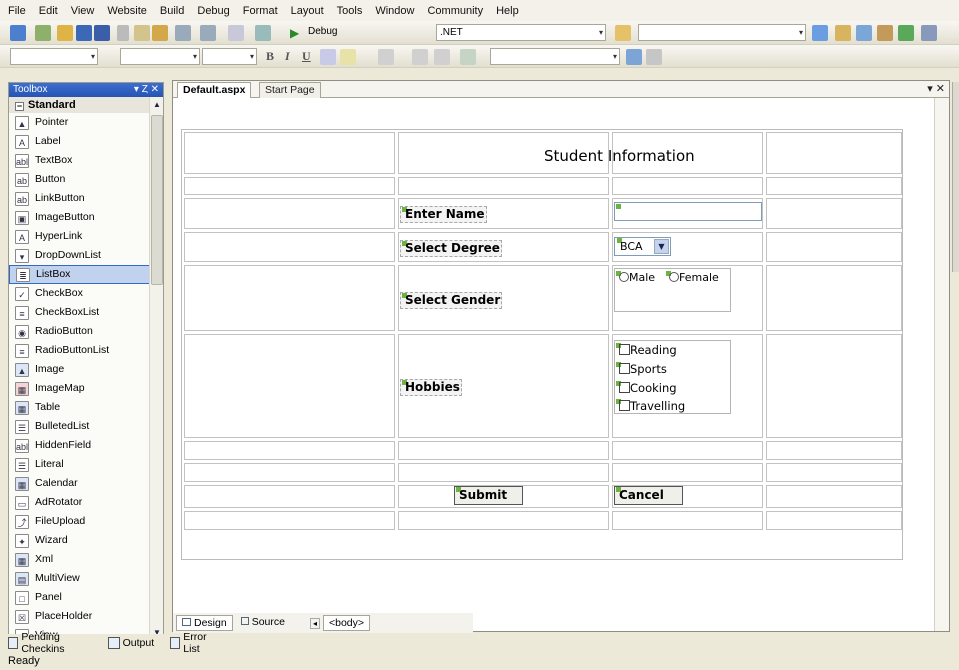  I want to click on toolbox-scrollbar: ▲ ▼, so click(156, 369).